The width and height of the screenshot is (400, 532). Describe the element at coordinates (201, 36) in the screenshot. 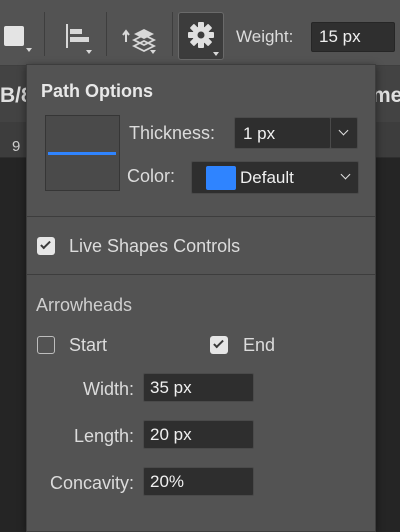

I see `path-options-button` at that location.